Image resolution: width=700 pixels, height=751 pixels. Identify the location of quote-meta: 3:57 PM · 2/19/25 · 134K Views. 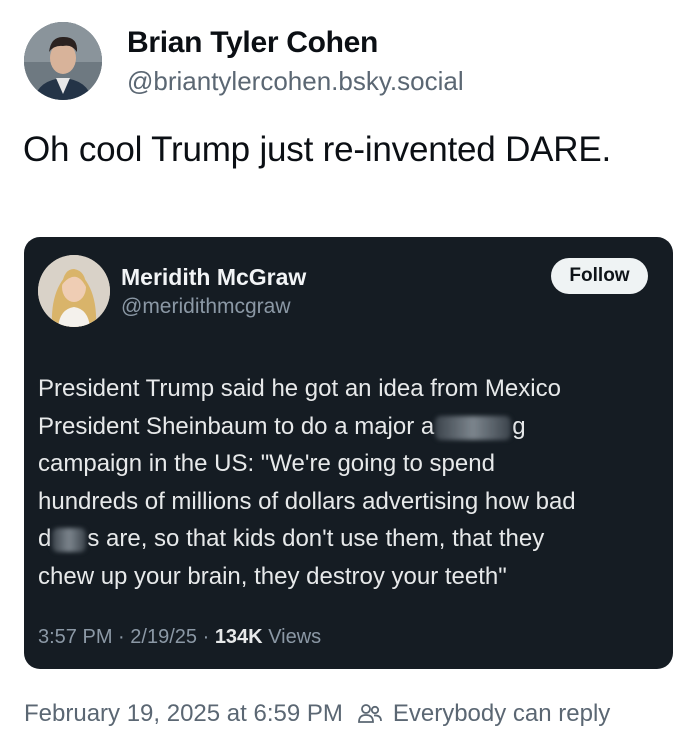
(179, 637).